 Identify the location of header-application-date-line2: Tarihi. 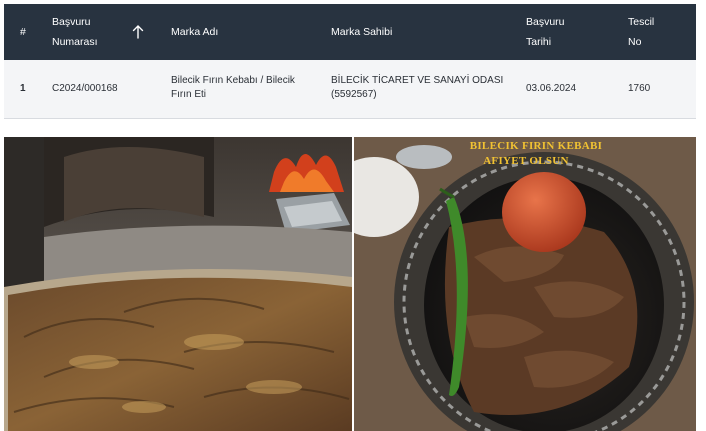
(539, 42).